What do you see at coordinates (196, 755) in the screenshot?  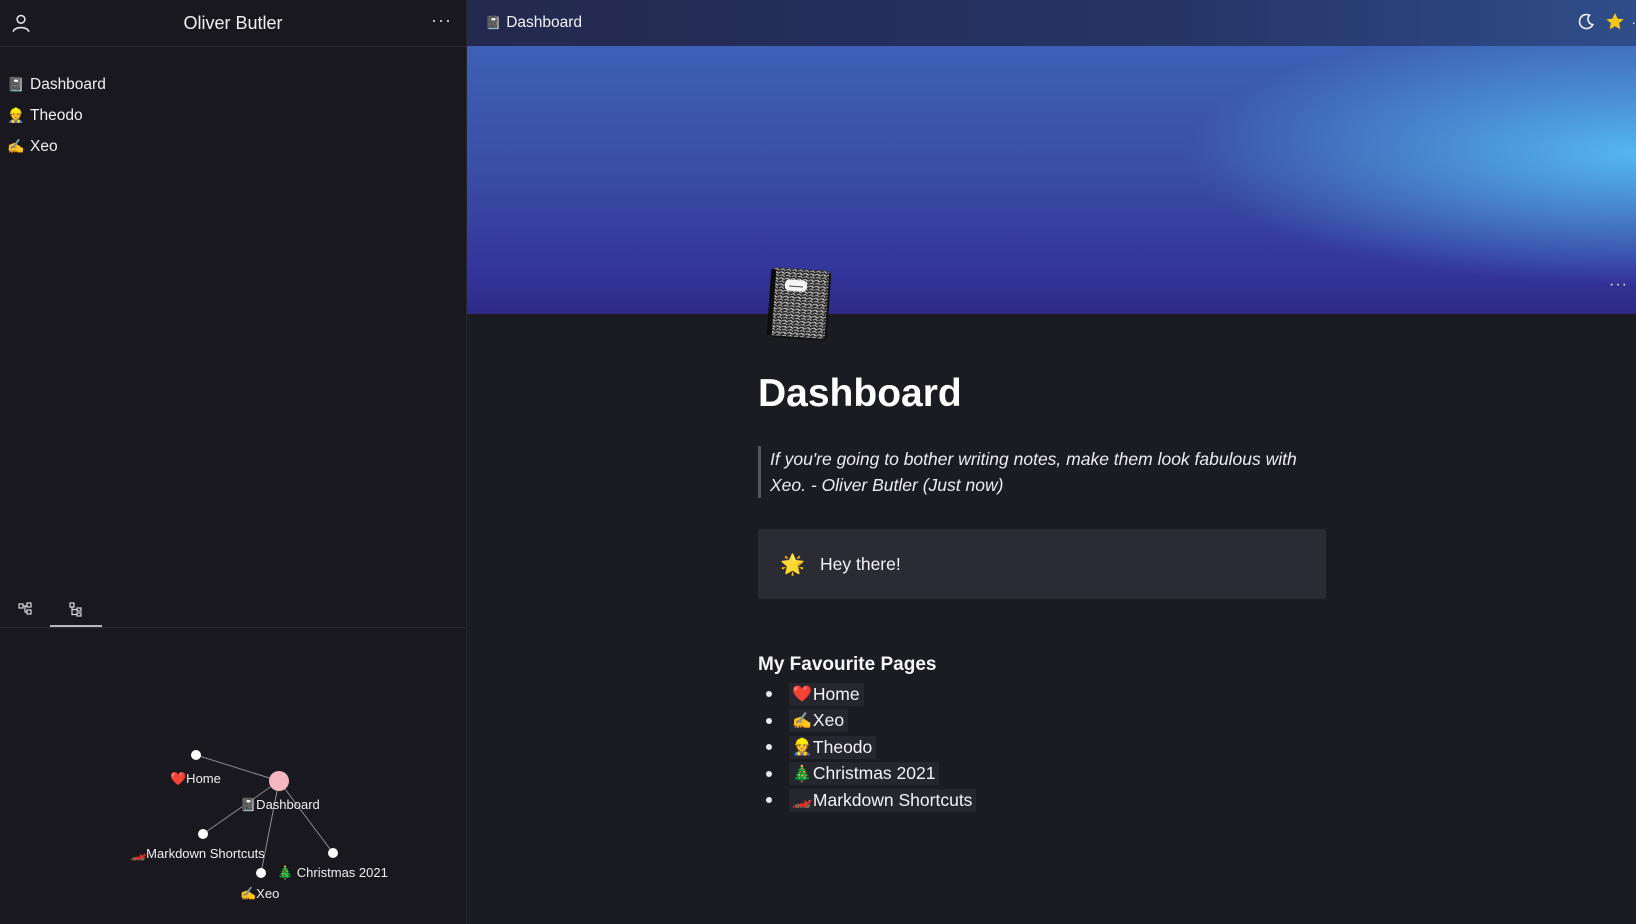 I see `graph-node-home` at bounding box center [196, 755].